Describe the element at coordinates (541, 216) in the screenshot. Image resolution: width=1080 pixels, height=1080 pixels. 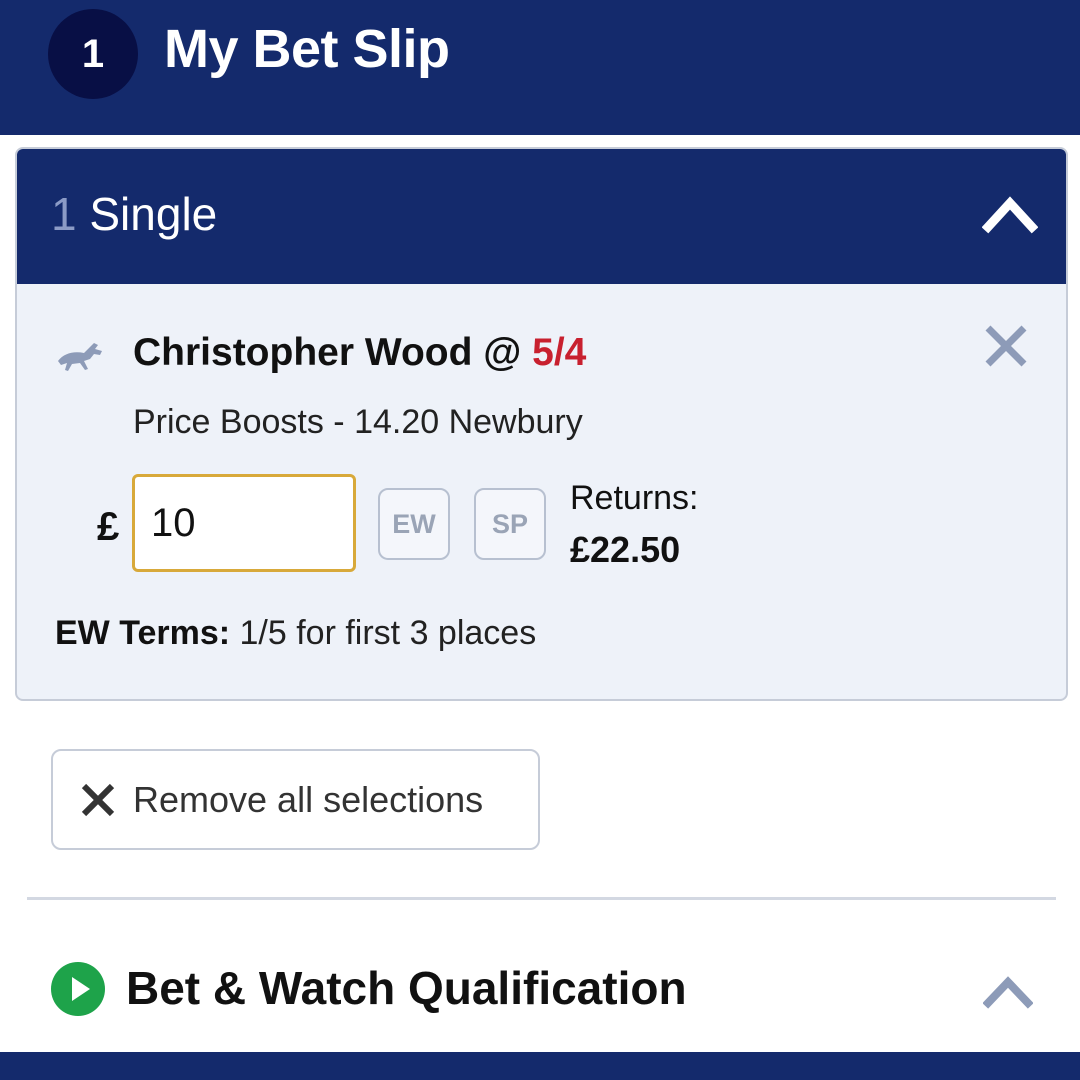
I see `single-section-header: 1 Single` at that location.